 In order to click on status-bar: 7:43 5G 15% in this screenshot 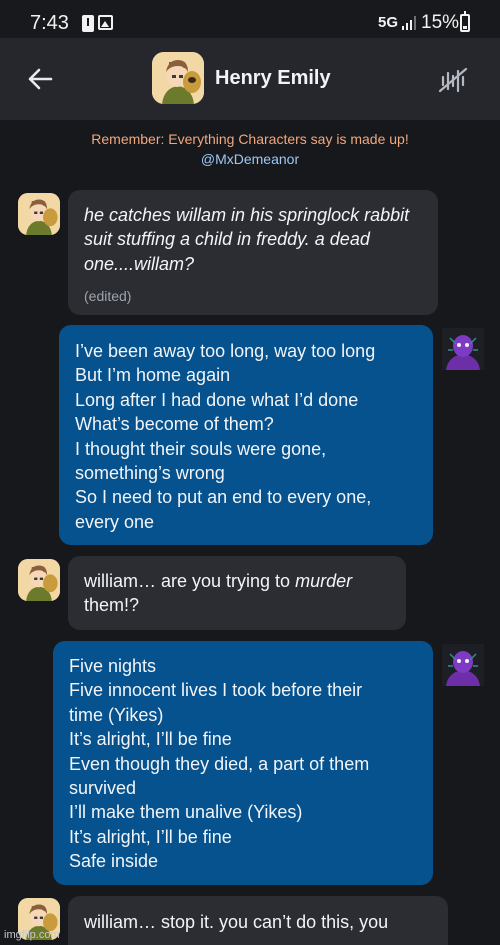, I will do `click(250, 19)`.